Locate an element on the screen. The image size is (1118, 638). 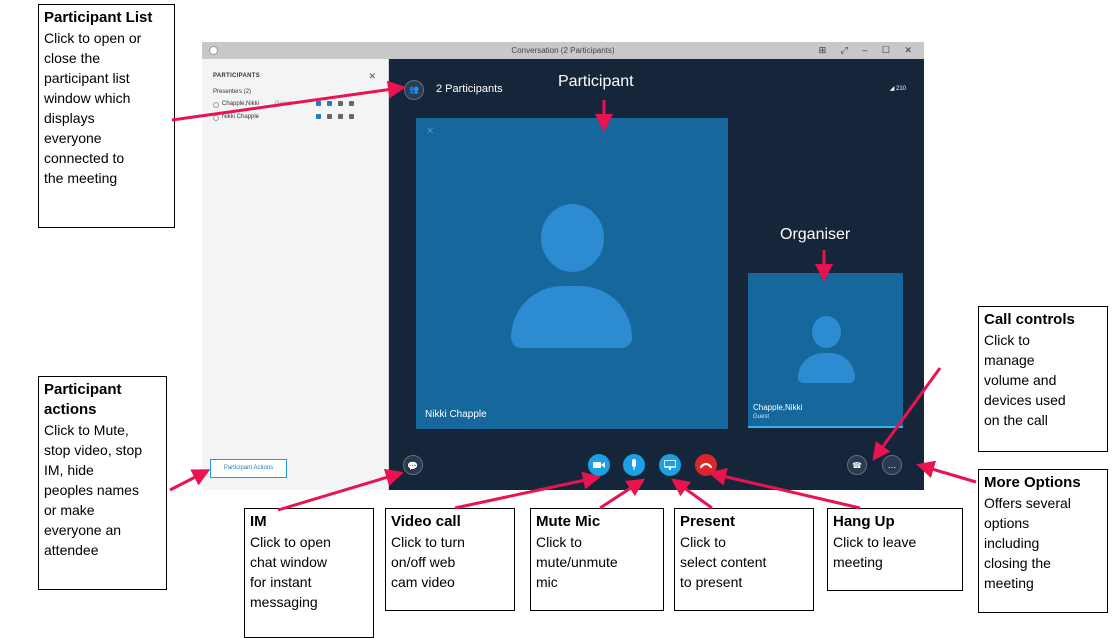
camera-icon is located at coordinates (599, 465).